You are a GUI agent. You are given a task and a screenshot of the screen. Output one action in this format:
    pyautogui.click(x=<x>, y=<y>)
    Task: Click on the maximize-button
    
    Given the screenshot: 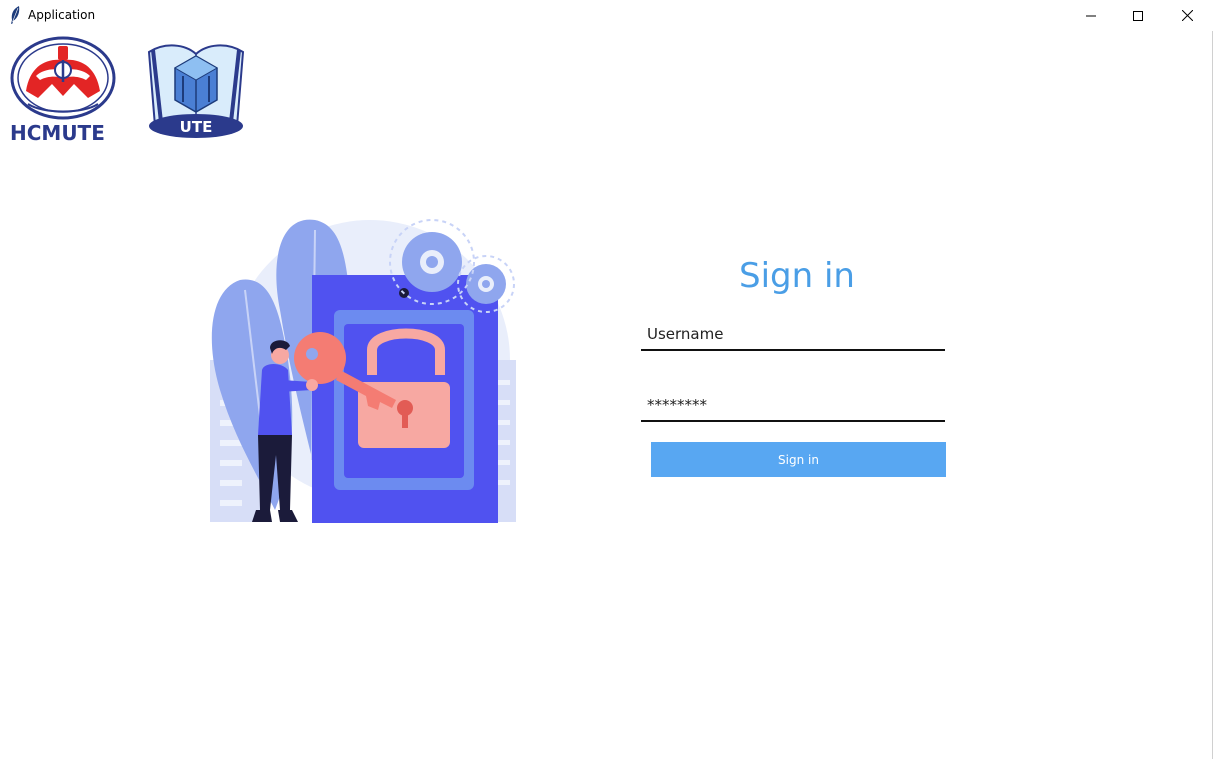 What is the action you would take?
    pyautogui.click(x=1138, y=15)
    